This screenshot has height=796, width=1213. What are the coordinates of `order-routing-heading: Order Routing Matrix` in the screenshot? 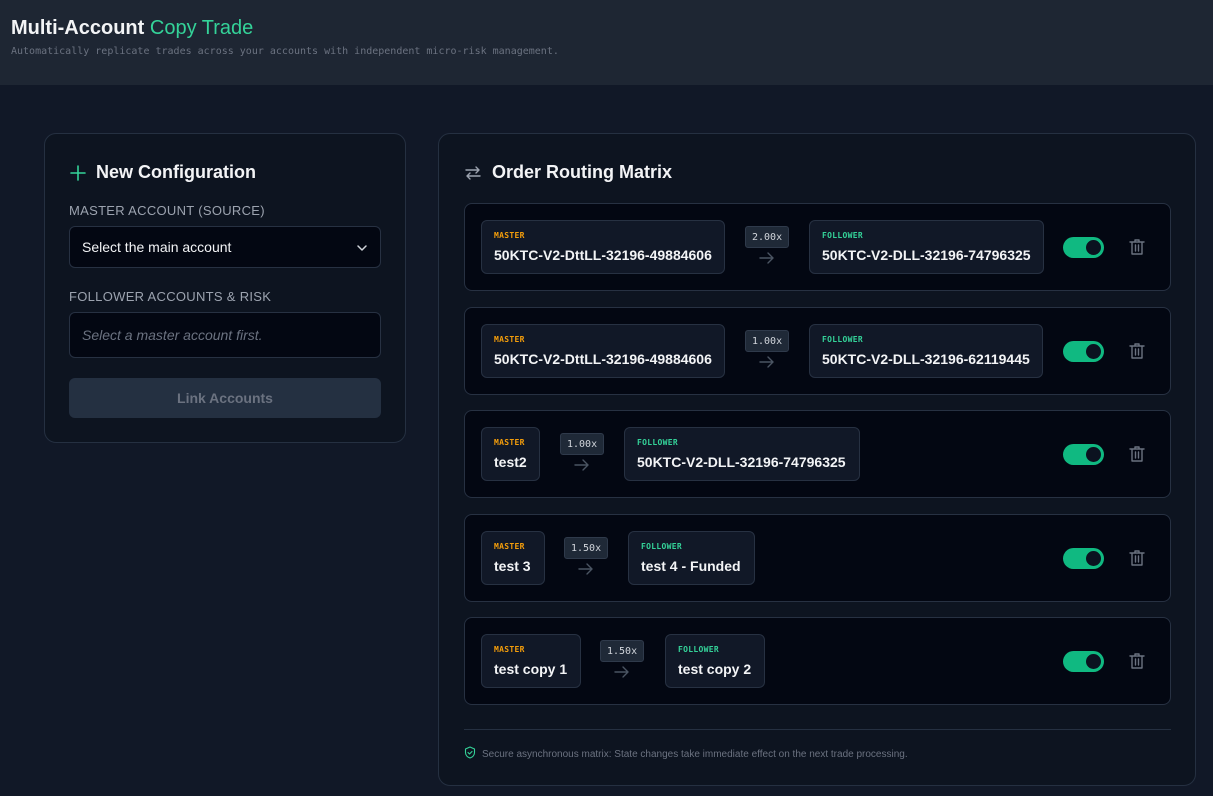 It's located at (568, 172).